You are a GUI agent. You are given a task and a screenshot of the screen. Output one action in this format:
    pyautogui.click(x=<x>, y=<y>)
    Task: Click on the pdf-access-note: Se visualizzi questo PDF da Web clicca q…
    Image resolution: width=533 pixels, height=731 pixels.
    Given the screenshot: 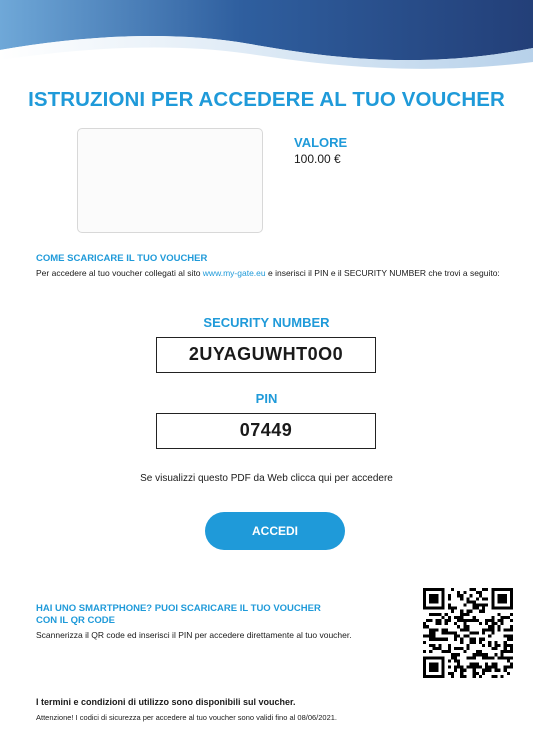 What is the action you would take?
    pyautogui.click(x=266, y=478)
    